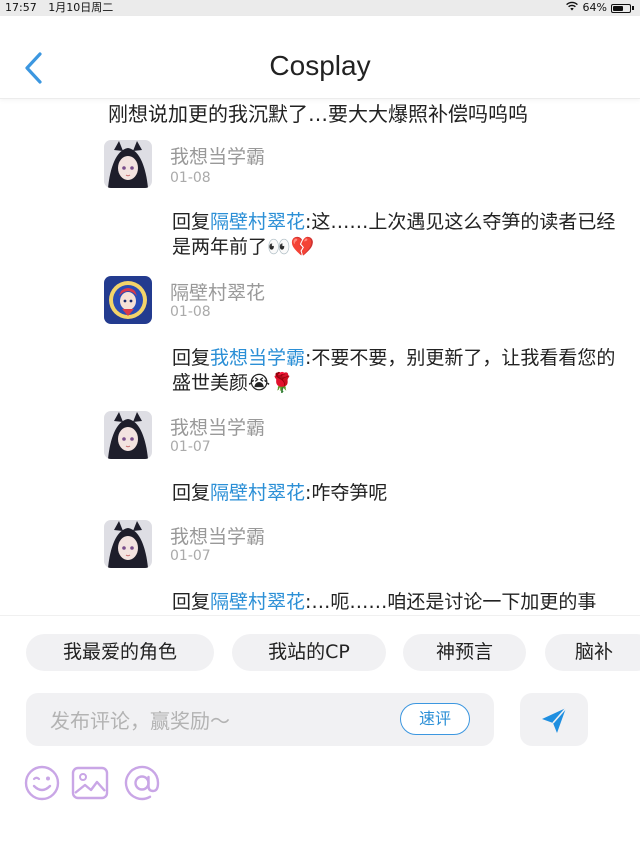  I want to click on send-icon, so click(554, 720).